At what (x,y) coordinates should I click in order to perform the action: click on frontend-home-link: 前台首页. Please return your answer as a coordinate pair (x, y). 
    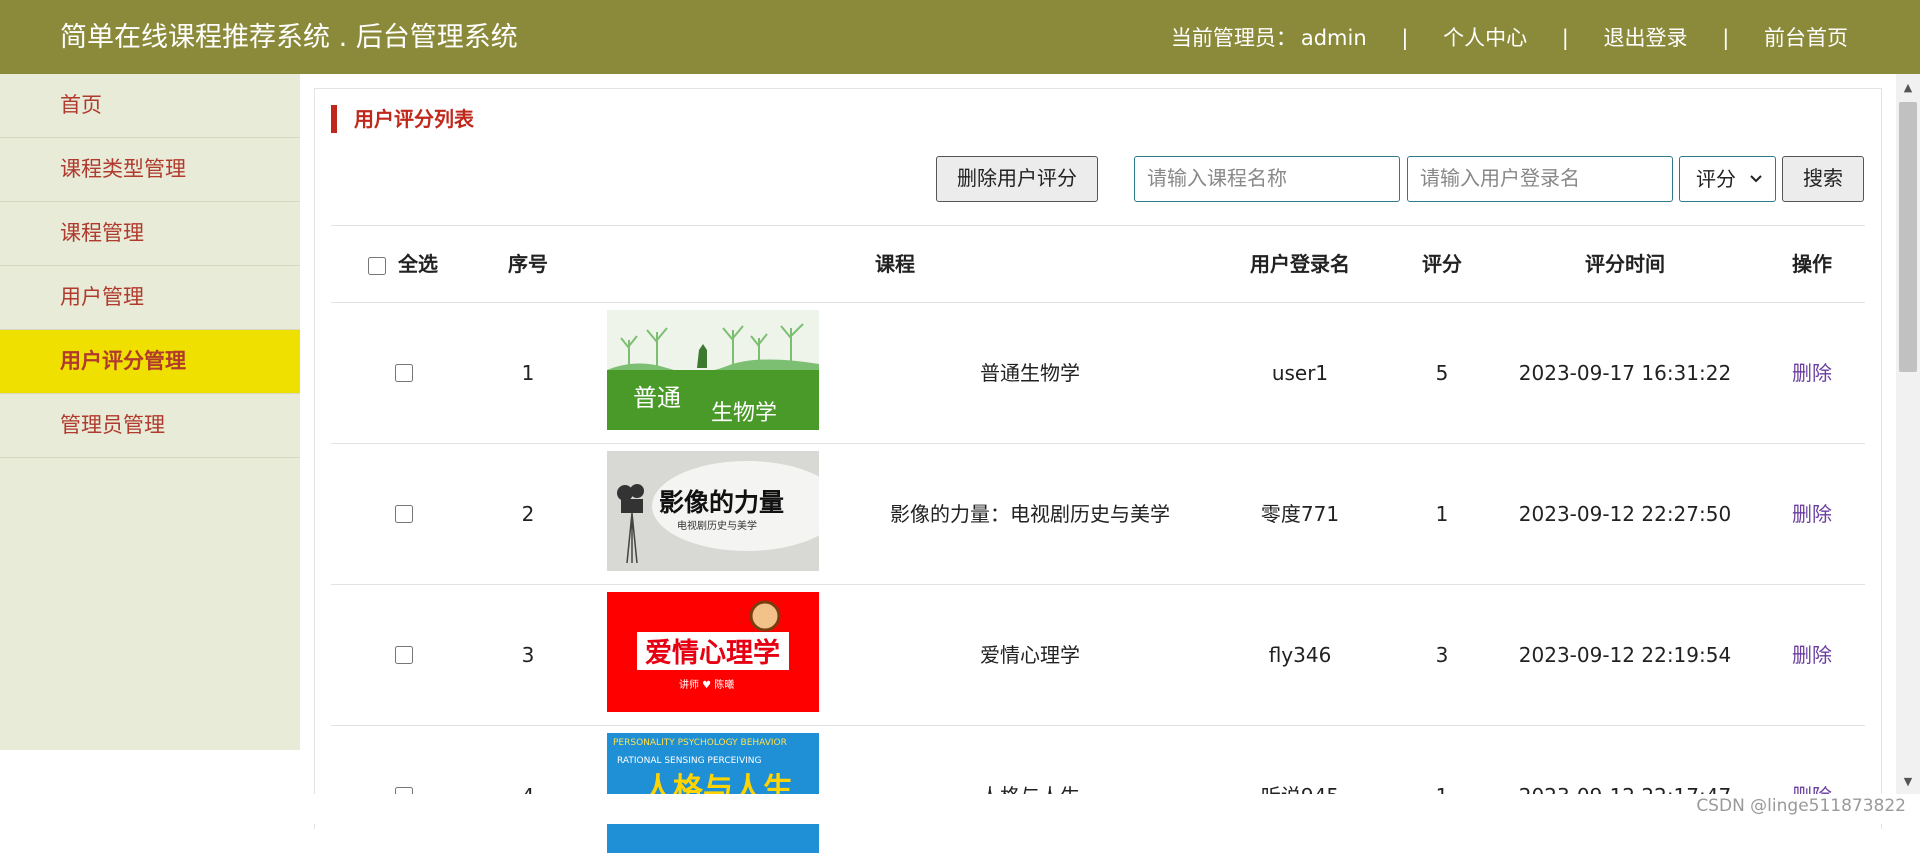
    Looking at the image, I should click on (1806, 38).